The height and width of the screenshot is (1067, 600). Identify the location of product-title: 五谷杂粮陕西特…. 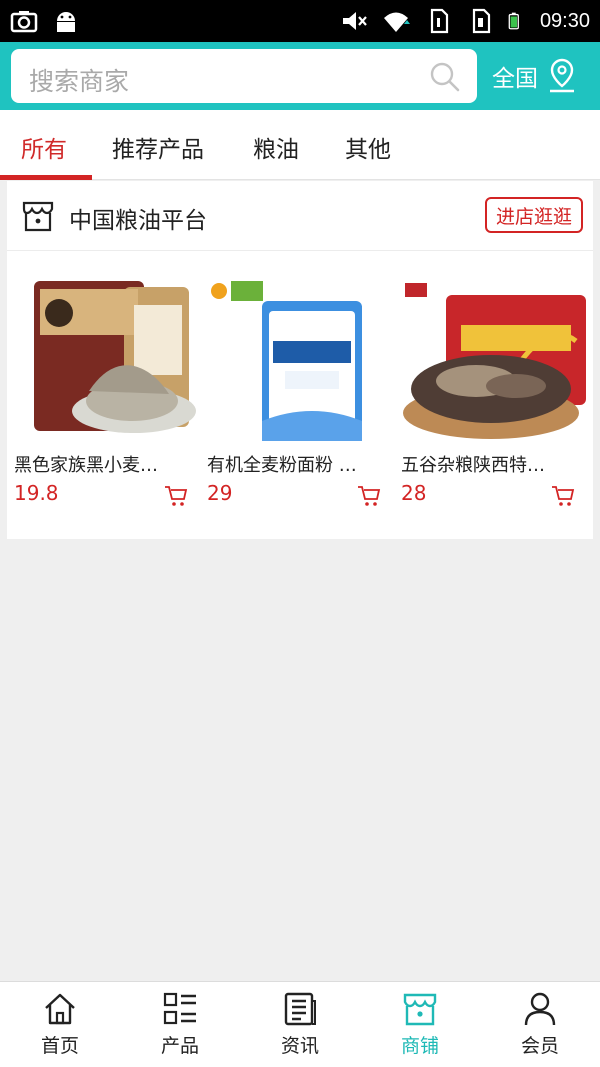
(473, 465).